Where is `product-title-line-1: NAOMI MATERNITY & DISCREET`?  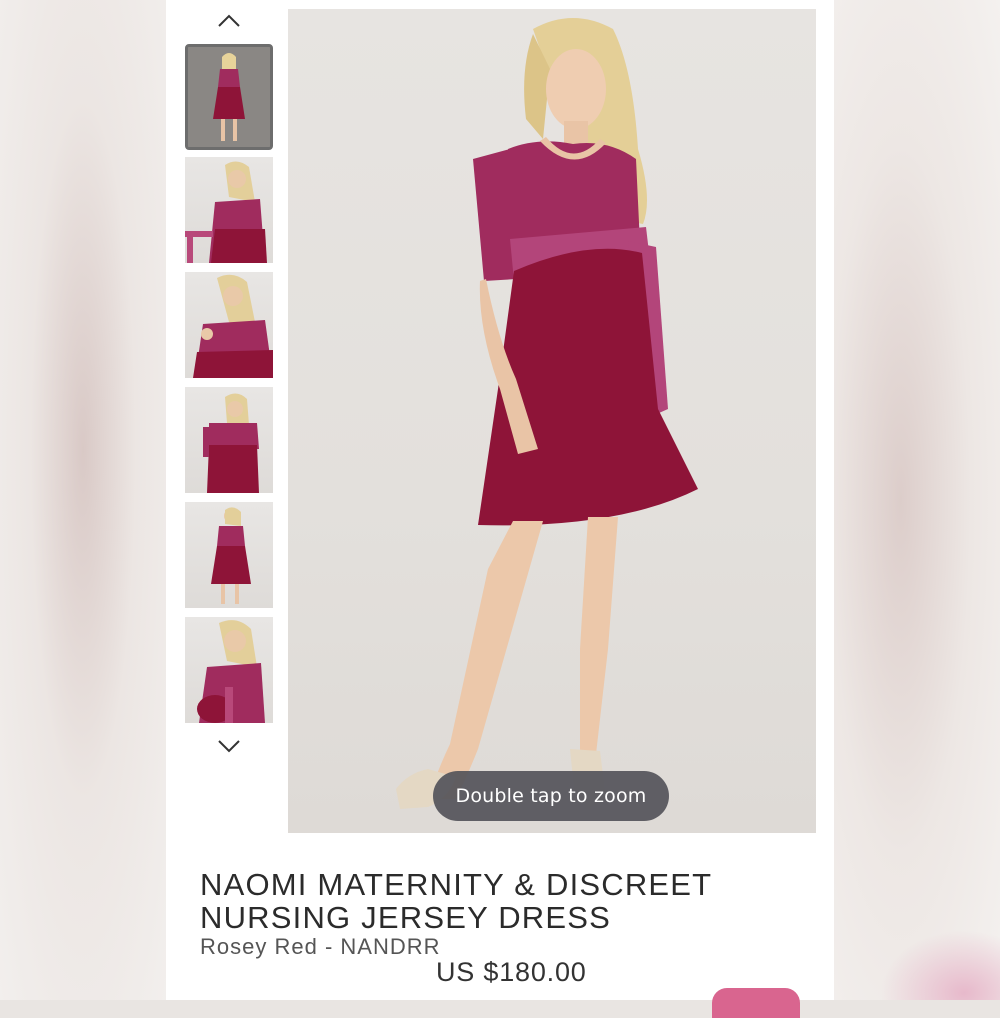 product-title-line-1: NAOMI MATERNITY & DISCREET is located at coordinates (456, 884).